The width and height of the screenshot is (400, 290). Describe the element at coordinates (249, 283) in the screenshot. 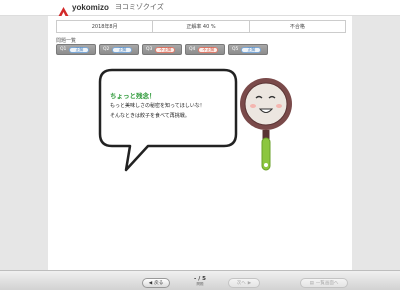

I see `next-arrow-icon: ▶` at that location.